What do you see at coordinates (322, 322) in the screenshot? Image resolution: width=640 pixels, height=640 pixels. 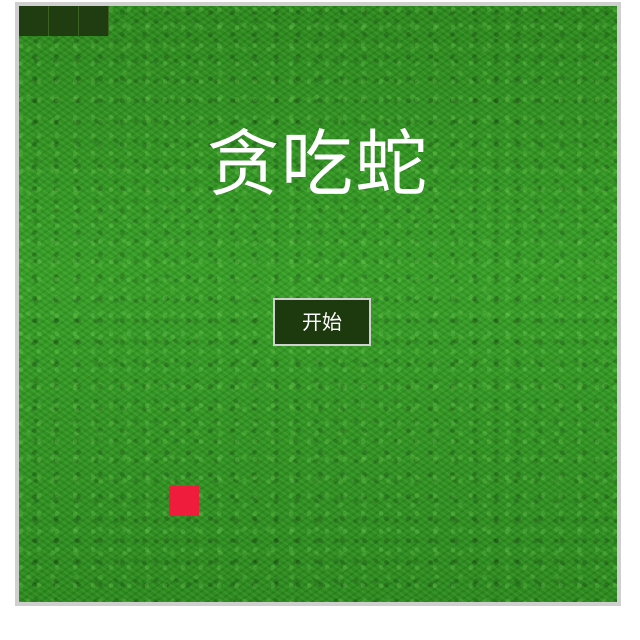 I see `start-button: 开始` at bounding box center [322, 322].